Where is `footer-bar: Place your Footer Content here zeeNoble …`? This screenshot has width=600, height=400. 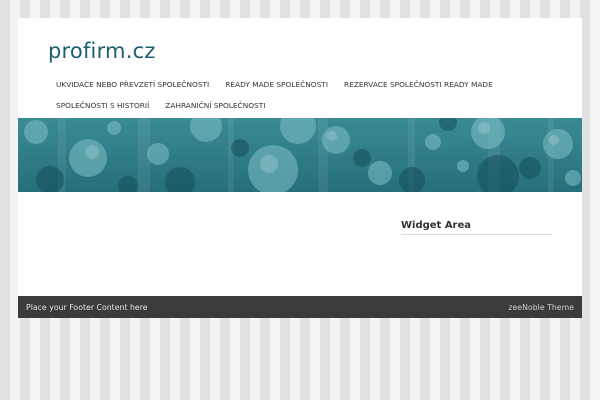
footer-bar: Place your Footer Content here zeeNoble … is located at coordinates (300, 307).